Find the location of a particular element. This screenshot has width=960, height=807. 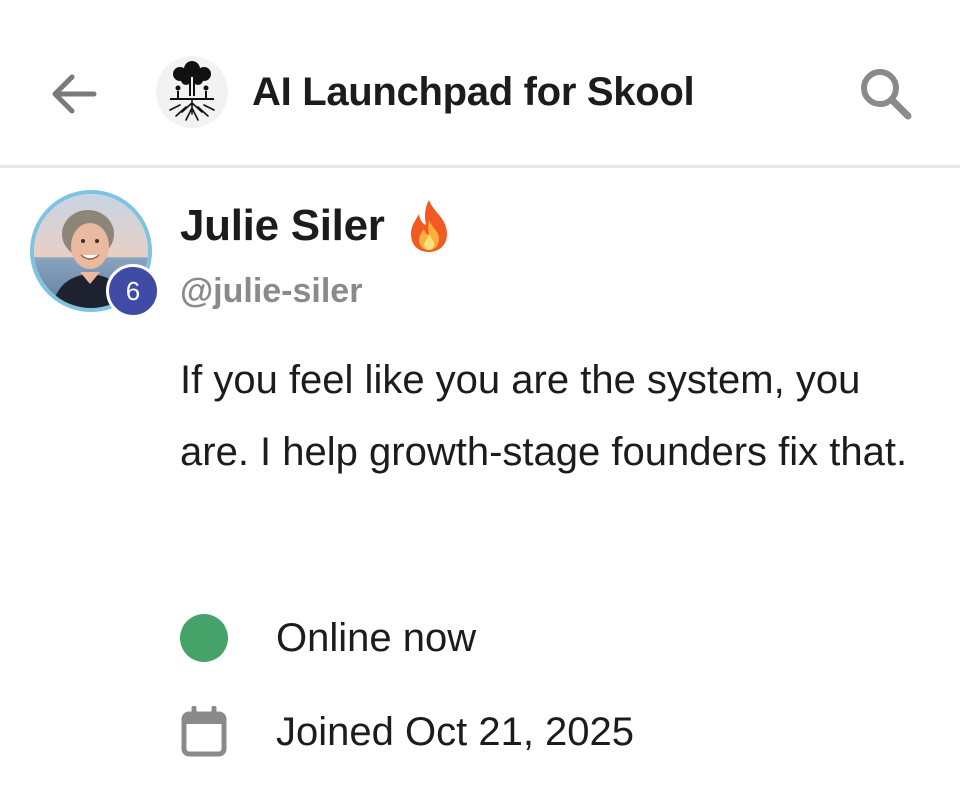

joined-date-text: Joined Oct 21, 2025 is located at coordinates (455, 731).